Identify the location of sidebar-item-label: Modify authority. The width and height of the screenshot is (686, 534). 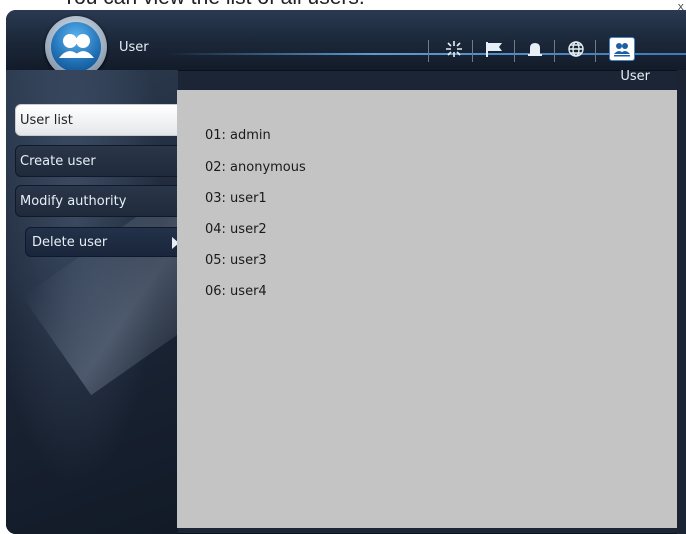
(73, 201).